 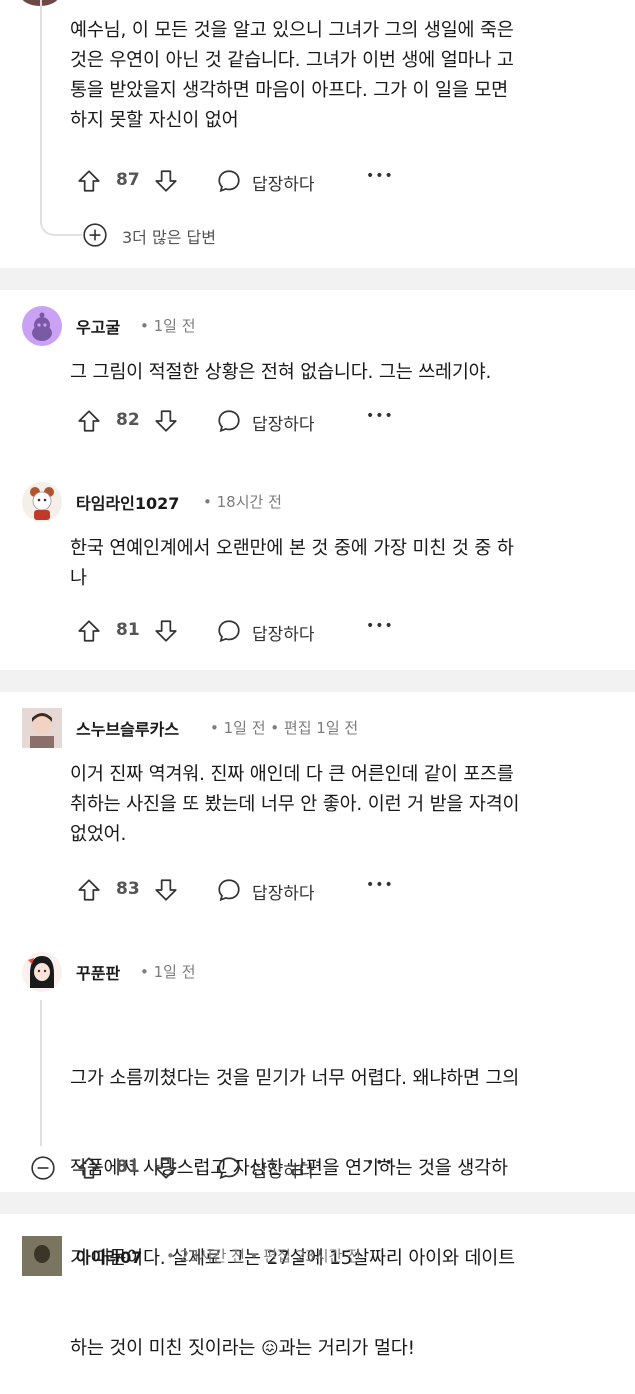 What do you see at coordinates (169, 236) in the screenshot?
I see `more-replies-link: 3더 많은 답변` at bounding box center [169, 236].